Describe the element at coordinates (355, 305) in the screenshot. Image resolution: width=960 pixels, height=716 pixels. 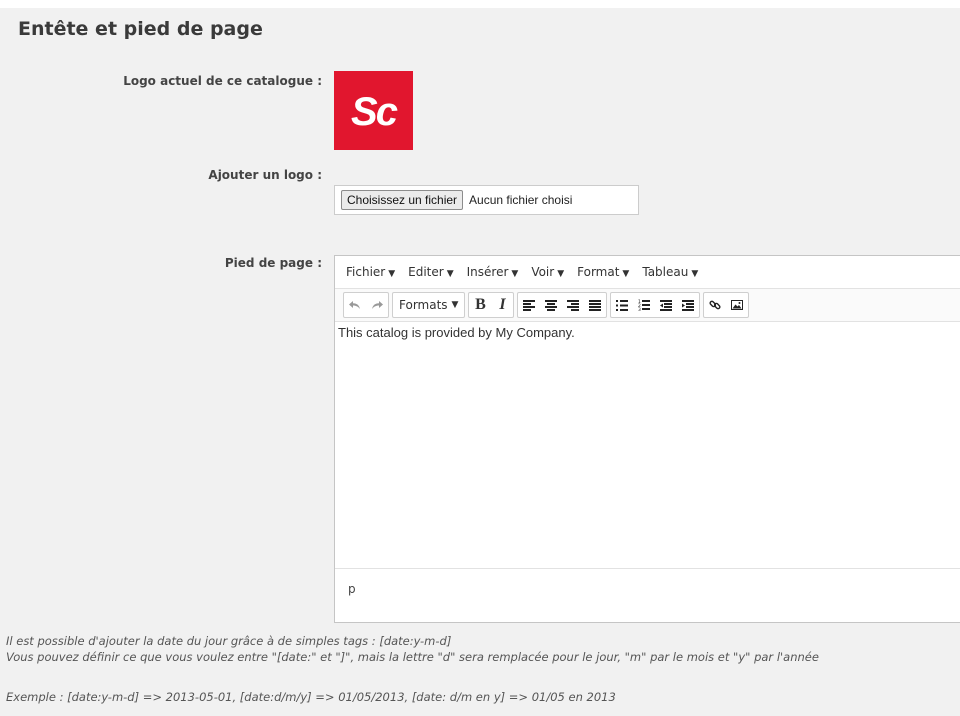
I see `undo-icon` at that location.